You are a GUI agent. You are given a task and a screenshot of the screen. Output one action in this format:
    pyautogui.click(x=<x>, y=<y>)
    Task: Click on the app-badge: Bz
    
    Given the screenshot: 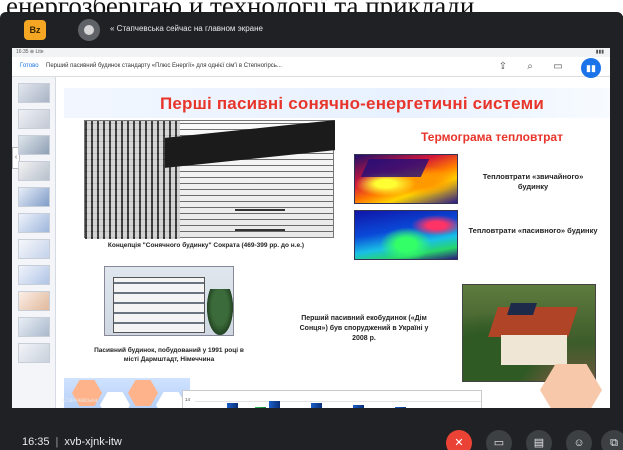 What is the action you would take?
    pyautogui.click(x=35, y=30)
    